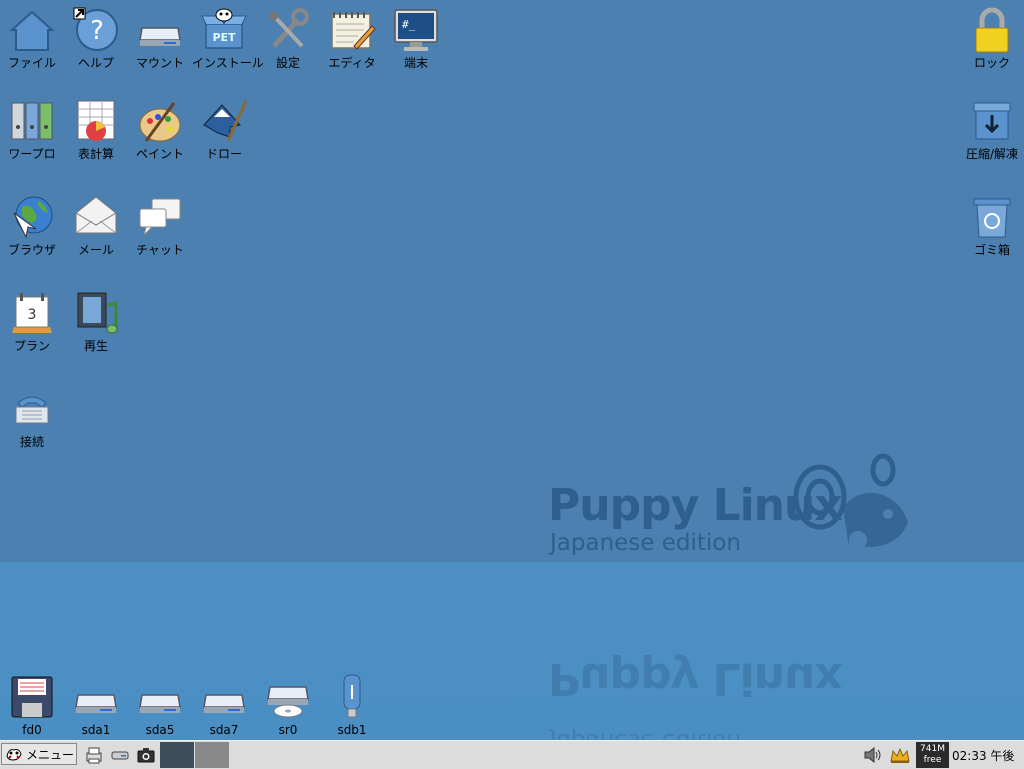 This screenshot has height=769, width=1024. Describe the element at coordinates (31, 63) in the screenshot. I see `desktop-icon-label: ファイル` at that location.